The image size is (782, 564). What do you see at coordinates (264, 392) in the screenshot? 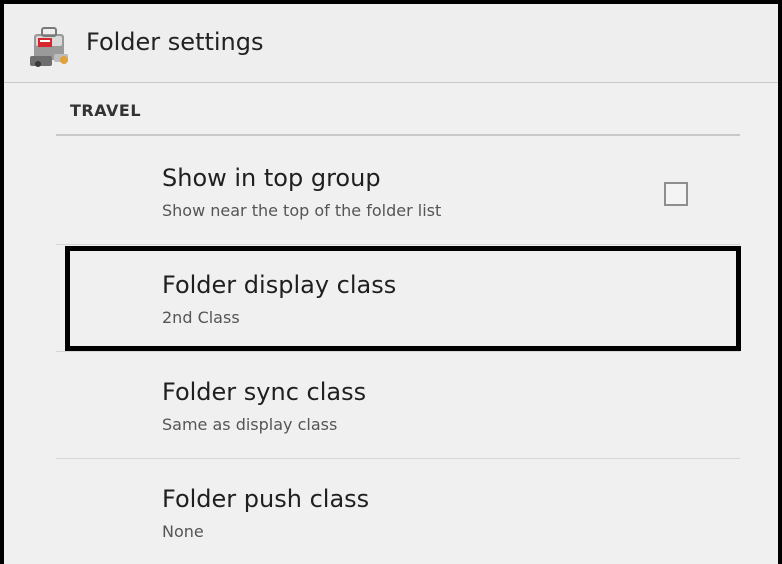
I see `pref-title: Folder sync class` at bounding box center [264, 392].